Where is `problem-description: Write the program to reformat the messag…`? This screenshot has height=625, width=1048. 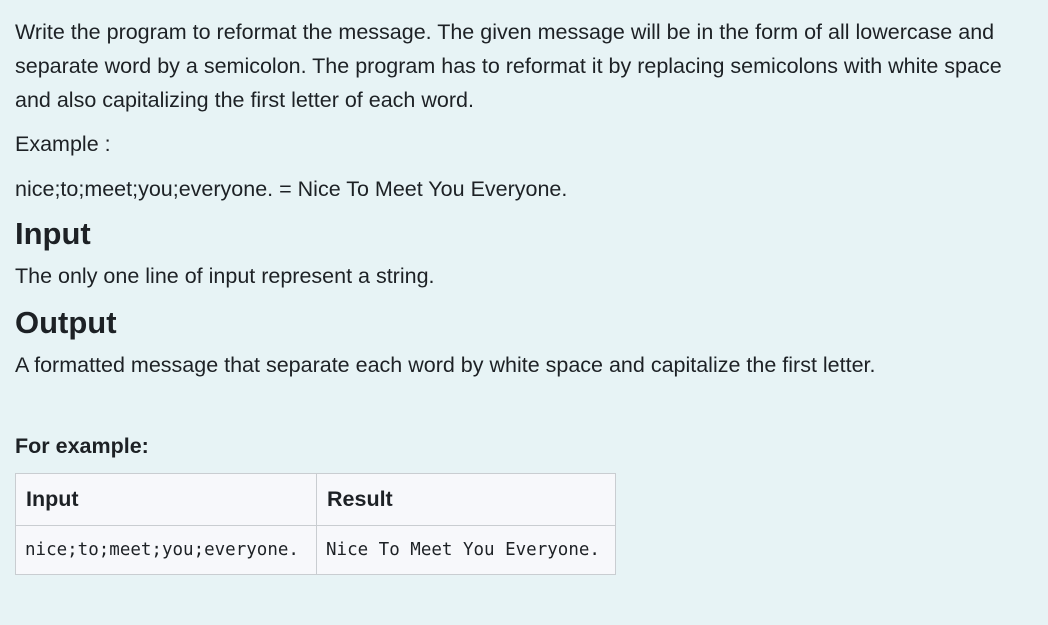
problem-description: Write the program to reformat the messag… is located at coordinates (508, 66).